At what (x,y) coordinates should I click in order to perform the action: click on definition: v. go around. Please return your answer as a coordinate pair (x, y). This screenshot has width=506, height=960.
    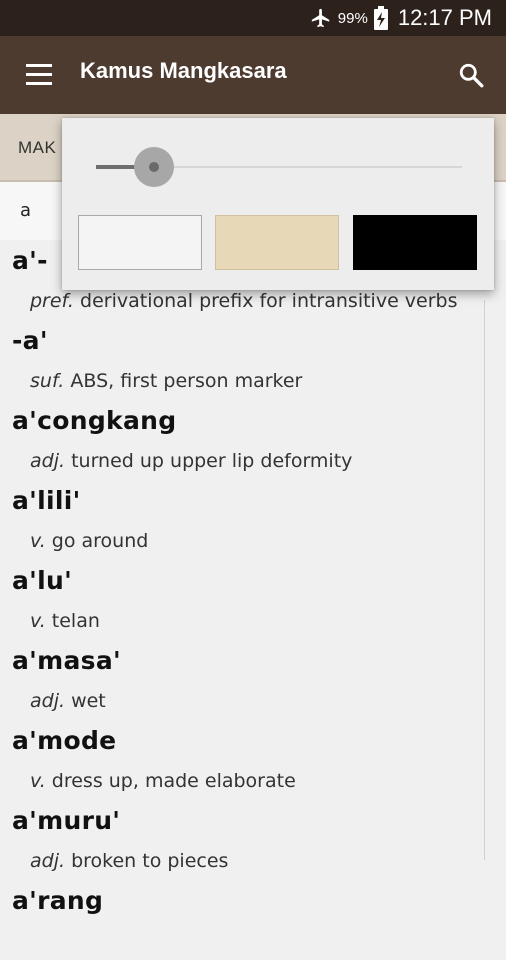
    Looking at the image, I should click on (89, 541).